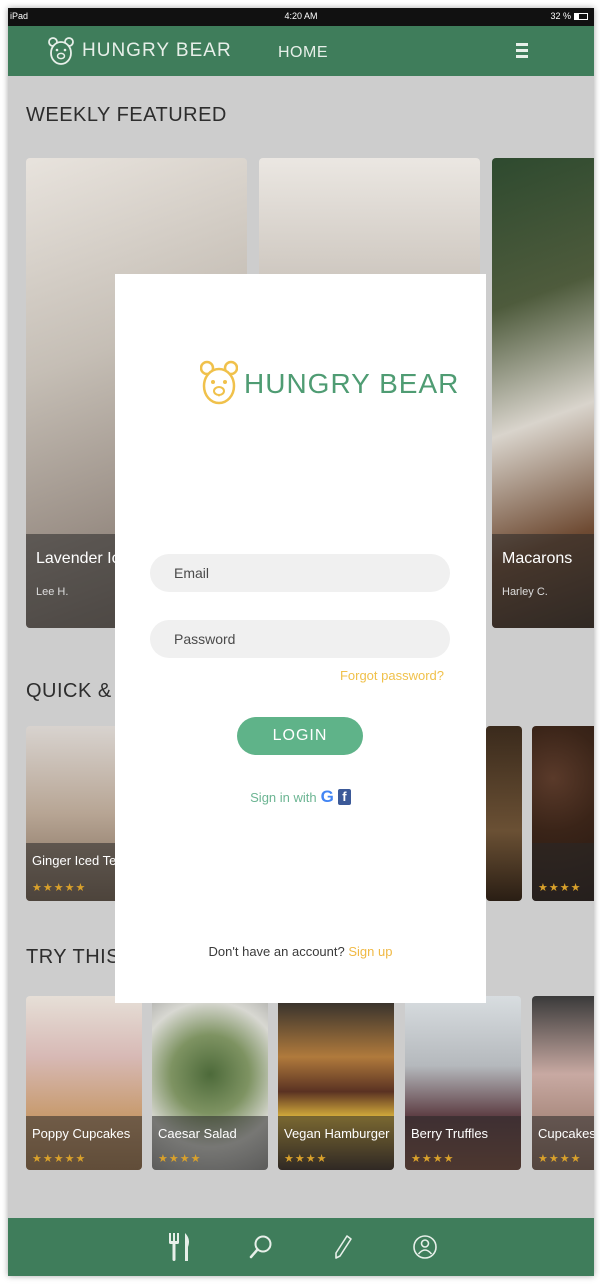 The width and height of the screenshot is (600, 1284). Describe the element at coordinates (543, 581) in the screenshot. I see `card-caption: Macarons Harley C.` at that location.